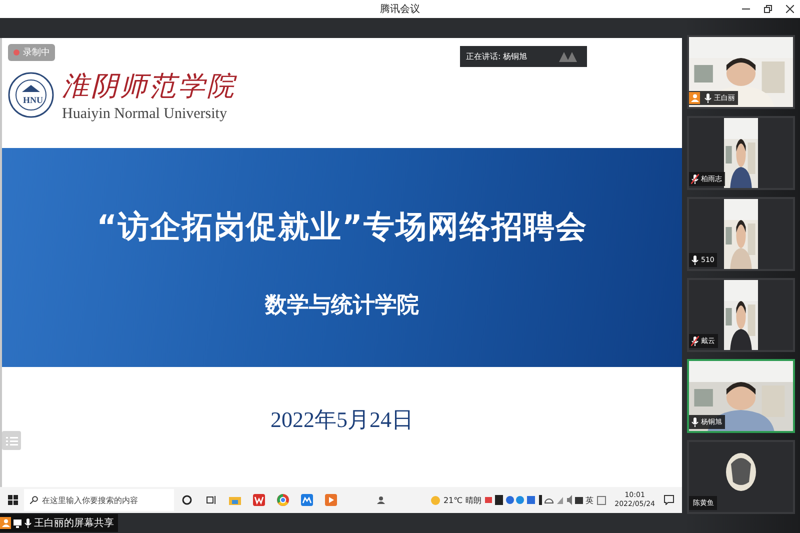 Image resolution: width=800 pixels, height=533 pixels. I want to click on recording-badge: 录制中, so click(31, 52).